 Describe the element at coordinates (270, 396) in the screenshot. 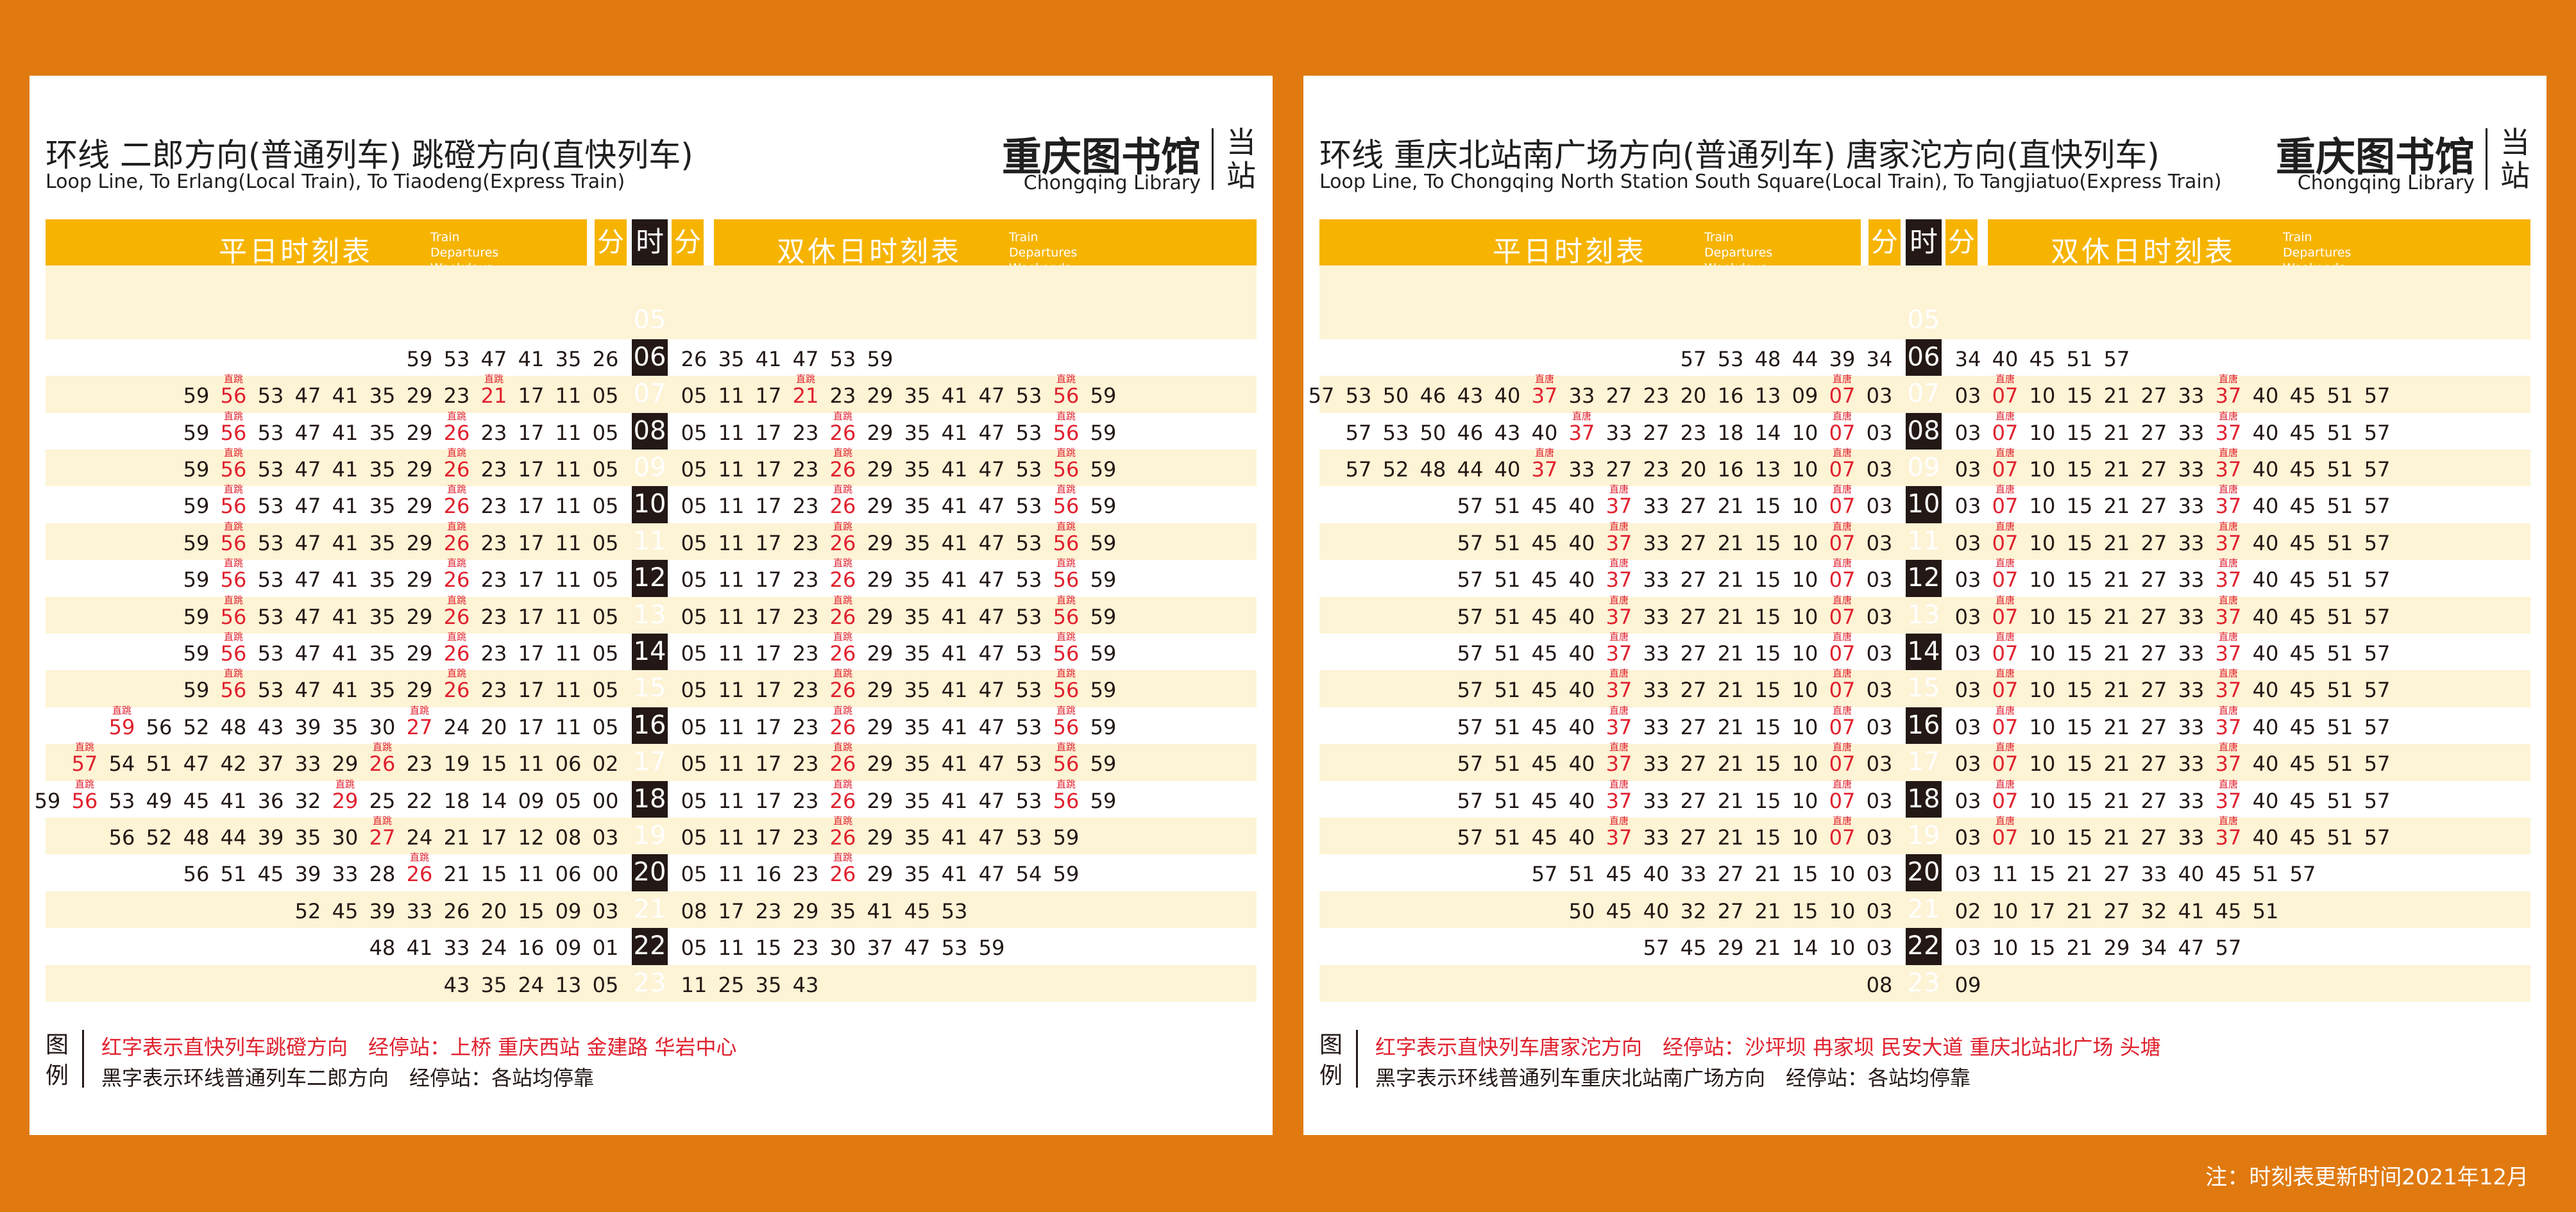

I see `departure-minute: 53` at that location.